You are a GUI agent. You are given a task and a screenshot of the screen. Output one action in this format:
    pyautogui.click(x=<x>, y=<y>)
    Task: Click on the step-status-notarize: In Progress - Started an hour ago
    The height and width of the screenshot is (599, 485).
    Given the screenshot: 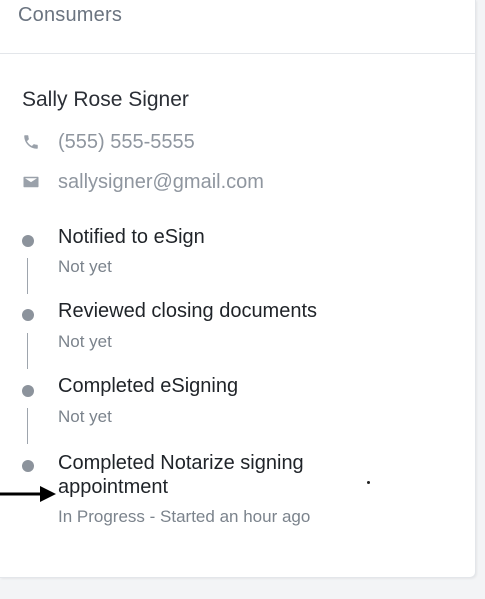 What is the action you would take?
    pyautogui.click(x=184, y=516)
    